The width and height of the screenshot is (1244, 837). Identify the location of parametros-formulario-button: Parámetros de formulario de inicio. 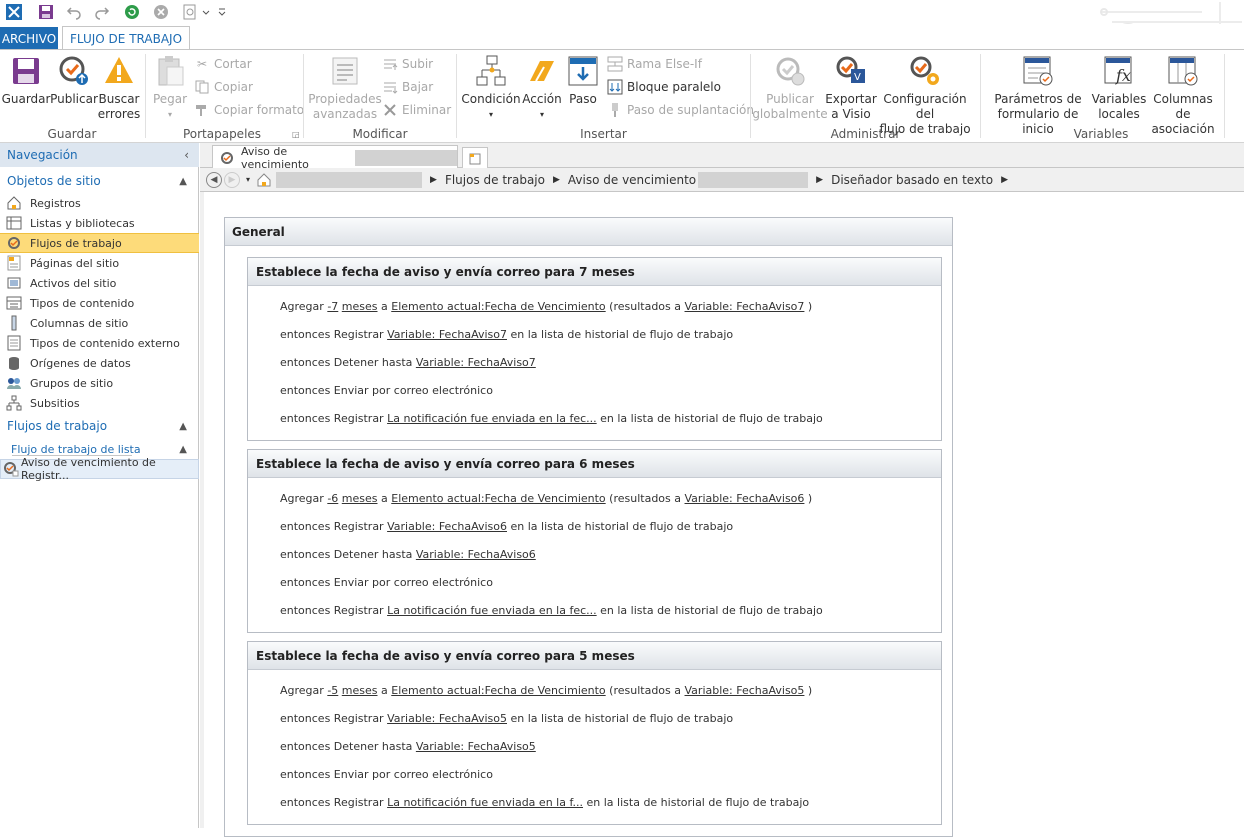
(1038, 95).